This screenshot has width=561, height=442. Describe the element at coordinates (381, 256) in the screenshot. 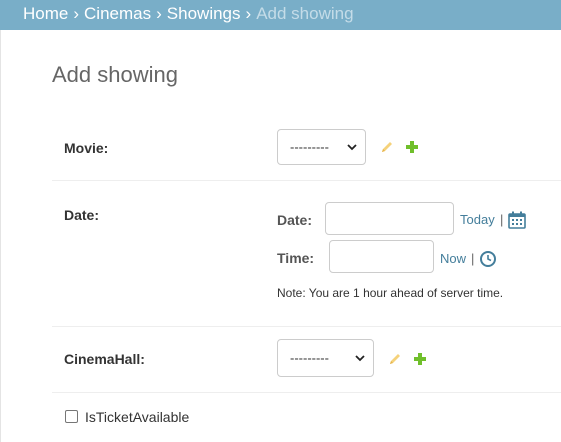

I see `time-input` at that location.